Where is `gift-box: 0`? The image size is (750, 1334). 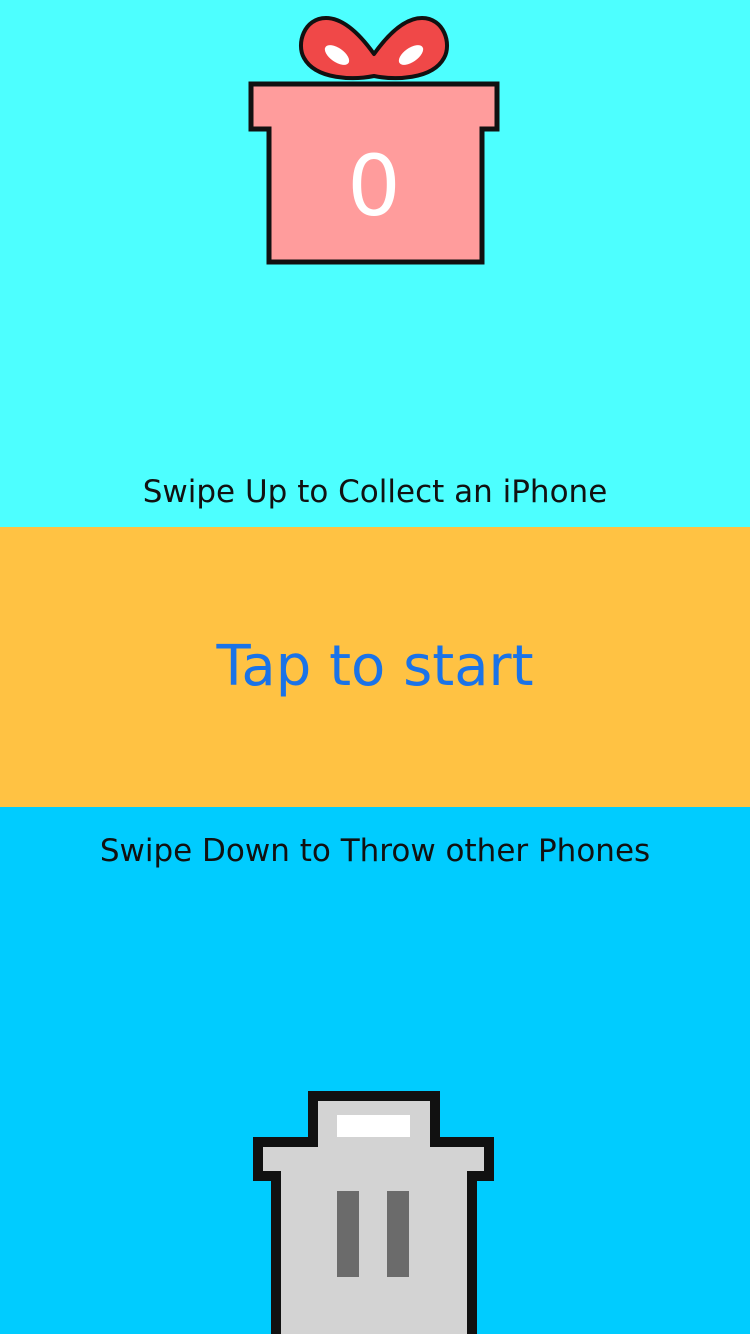
gift-box: 0 is located at coordinates (374, 141).